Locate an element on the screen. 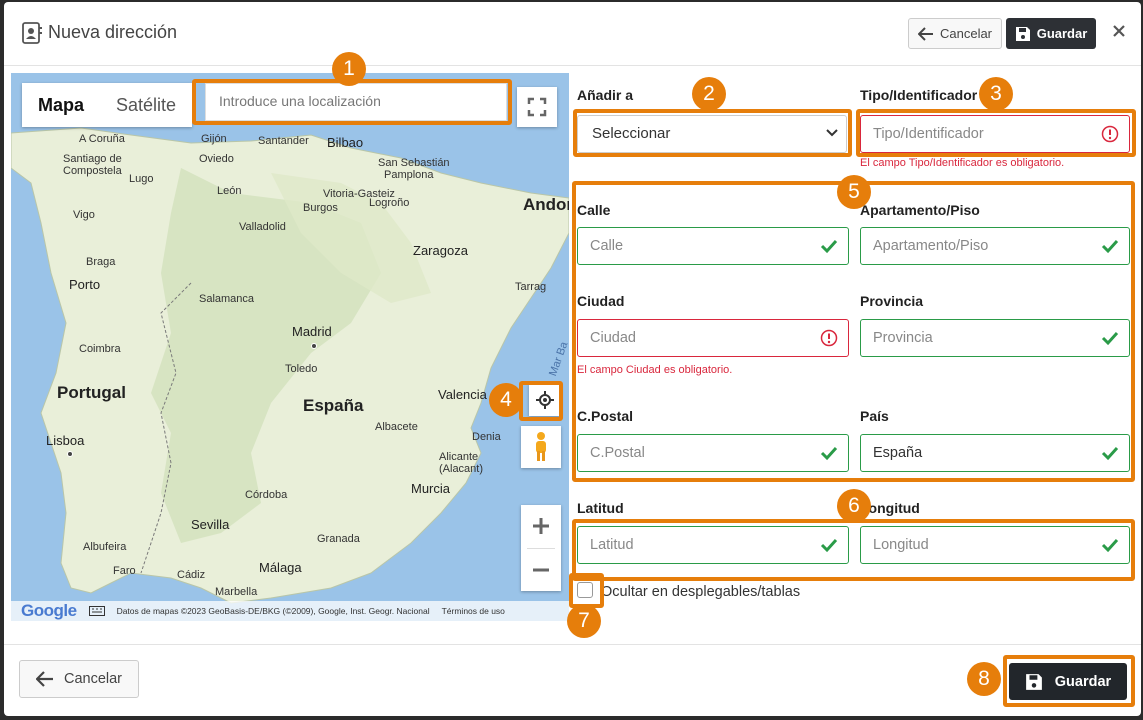  zoom-controls is located at coordinates (541, 548).